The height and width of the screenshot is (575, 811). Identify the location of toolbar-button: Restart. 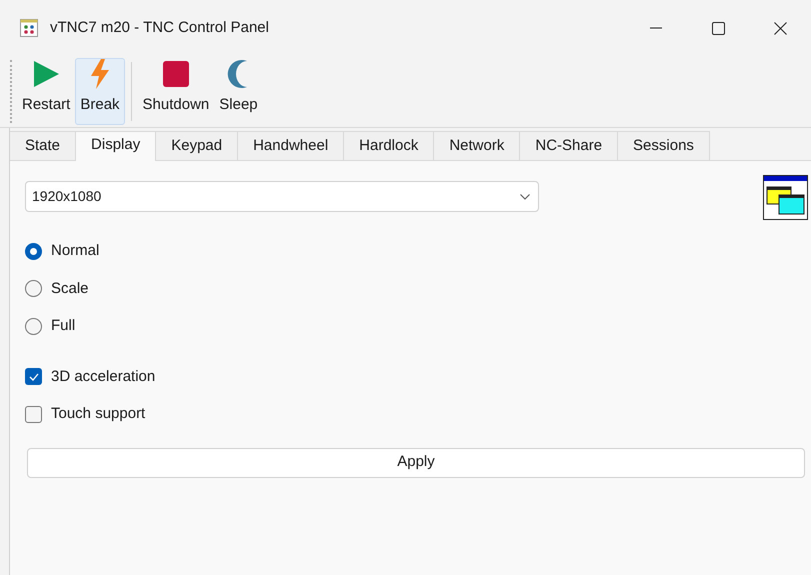
(46, 91).